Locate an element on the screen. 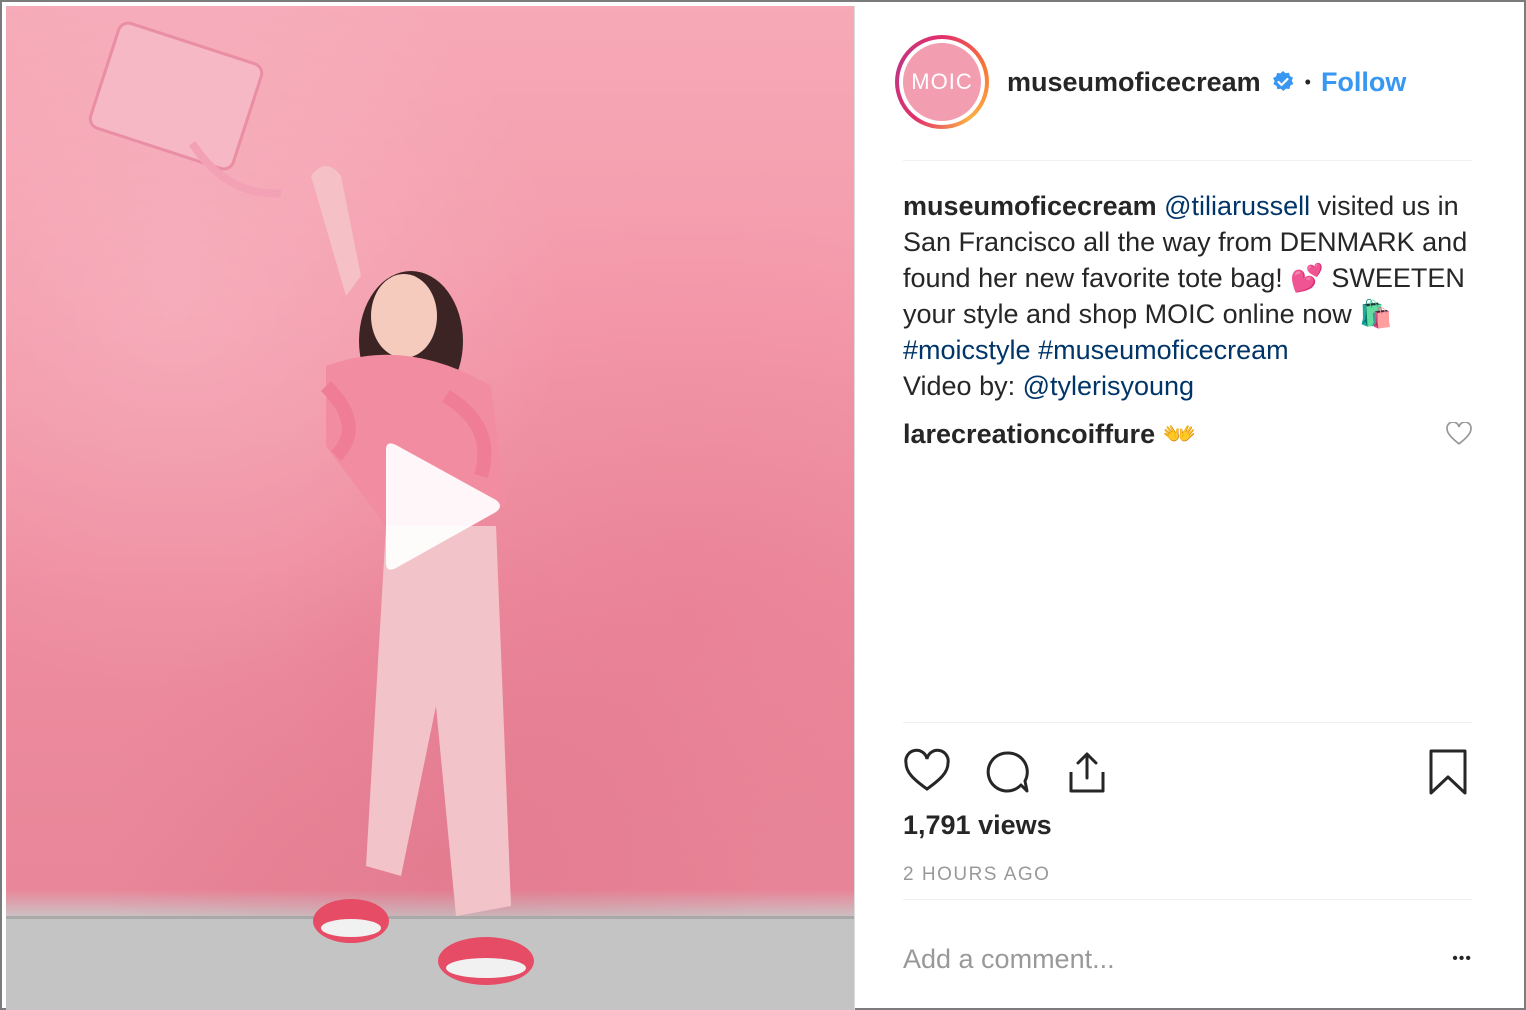 This screenshot has height=1010, width=1526. verified-badge-icon is located at coordinates (1282, 81).